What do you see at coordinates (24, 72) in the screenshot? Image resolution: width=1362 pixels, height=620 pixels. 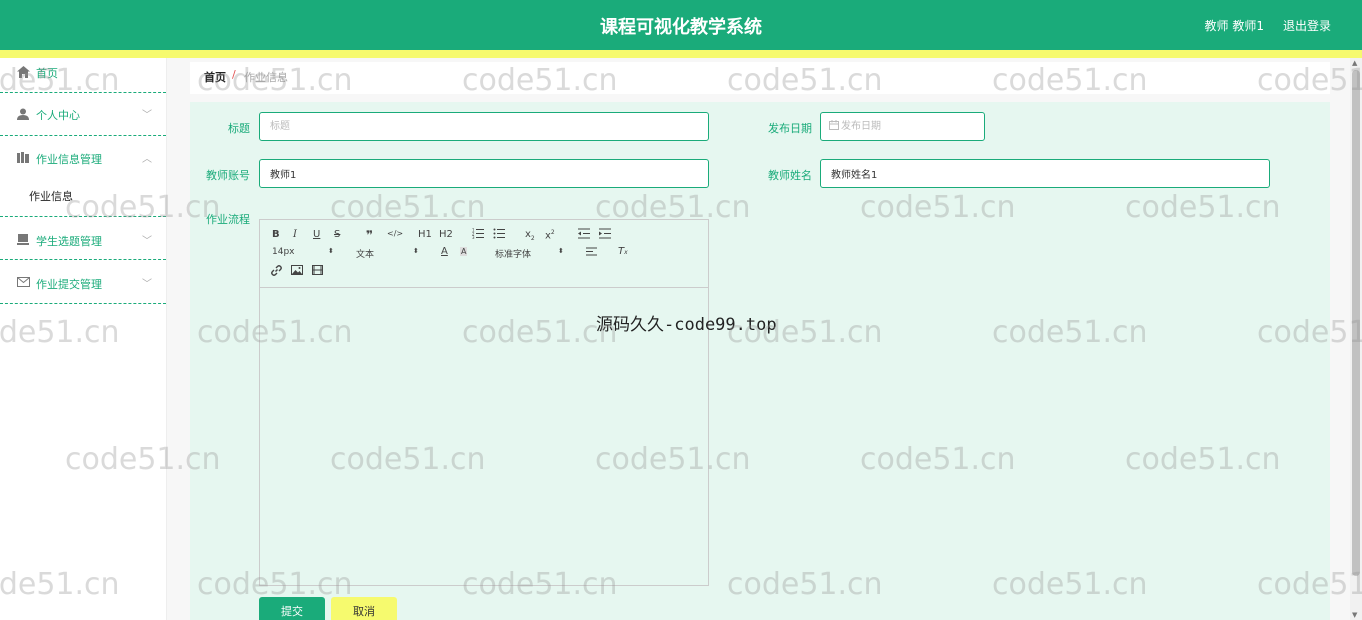 I see `home-icon` at bounding box center [24, 72].